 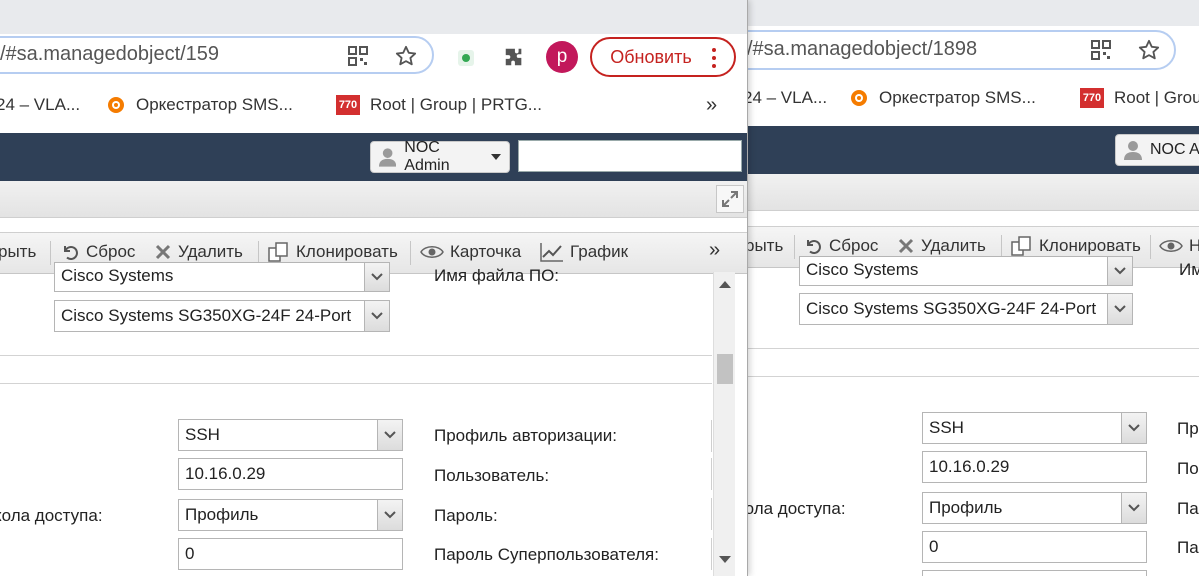 What do you see at coordinates (969, 466) in the screenshot?
I see `address-value: 10.16.0.29` at bounding box center [969, 466].